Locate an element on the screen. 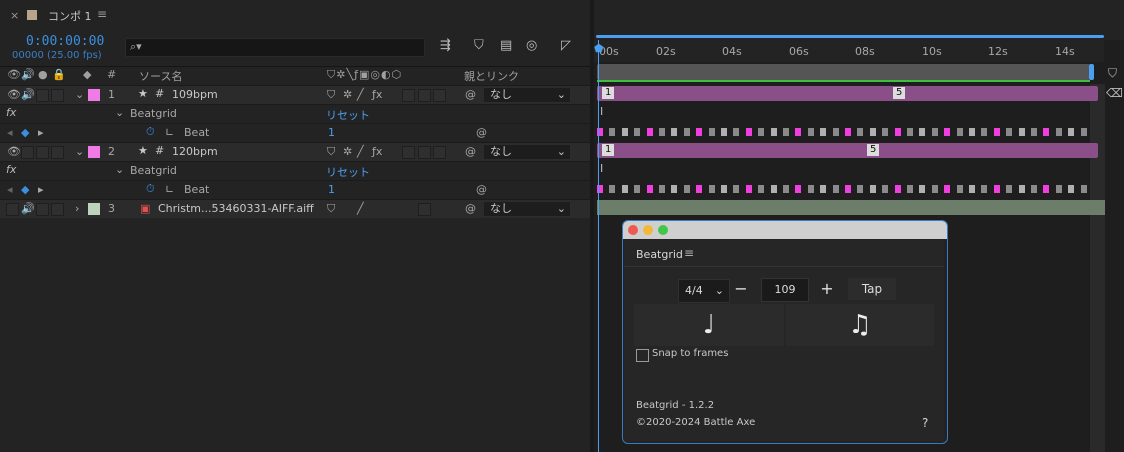 The width and height of the screenshot is (1124, 452). work-area-end-handle is located at coordinates (1091, 72).